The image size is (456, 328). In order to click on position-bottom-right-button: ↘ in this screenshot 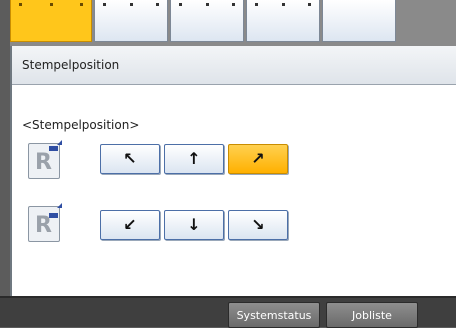, I will do `click(258, 225)`.